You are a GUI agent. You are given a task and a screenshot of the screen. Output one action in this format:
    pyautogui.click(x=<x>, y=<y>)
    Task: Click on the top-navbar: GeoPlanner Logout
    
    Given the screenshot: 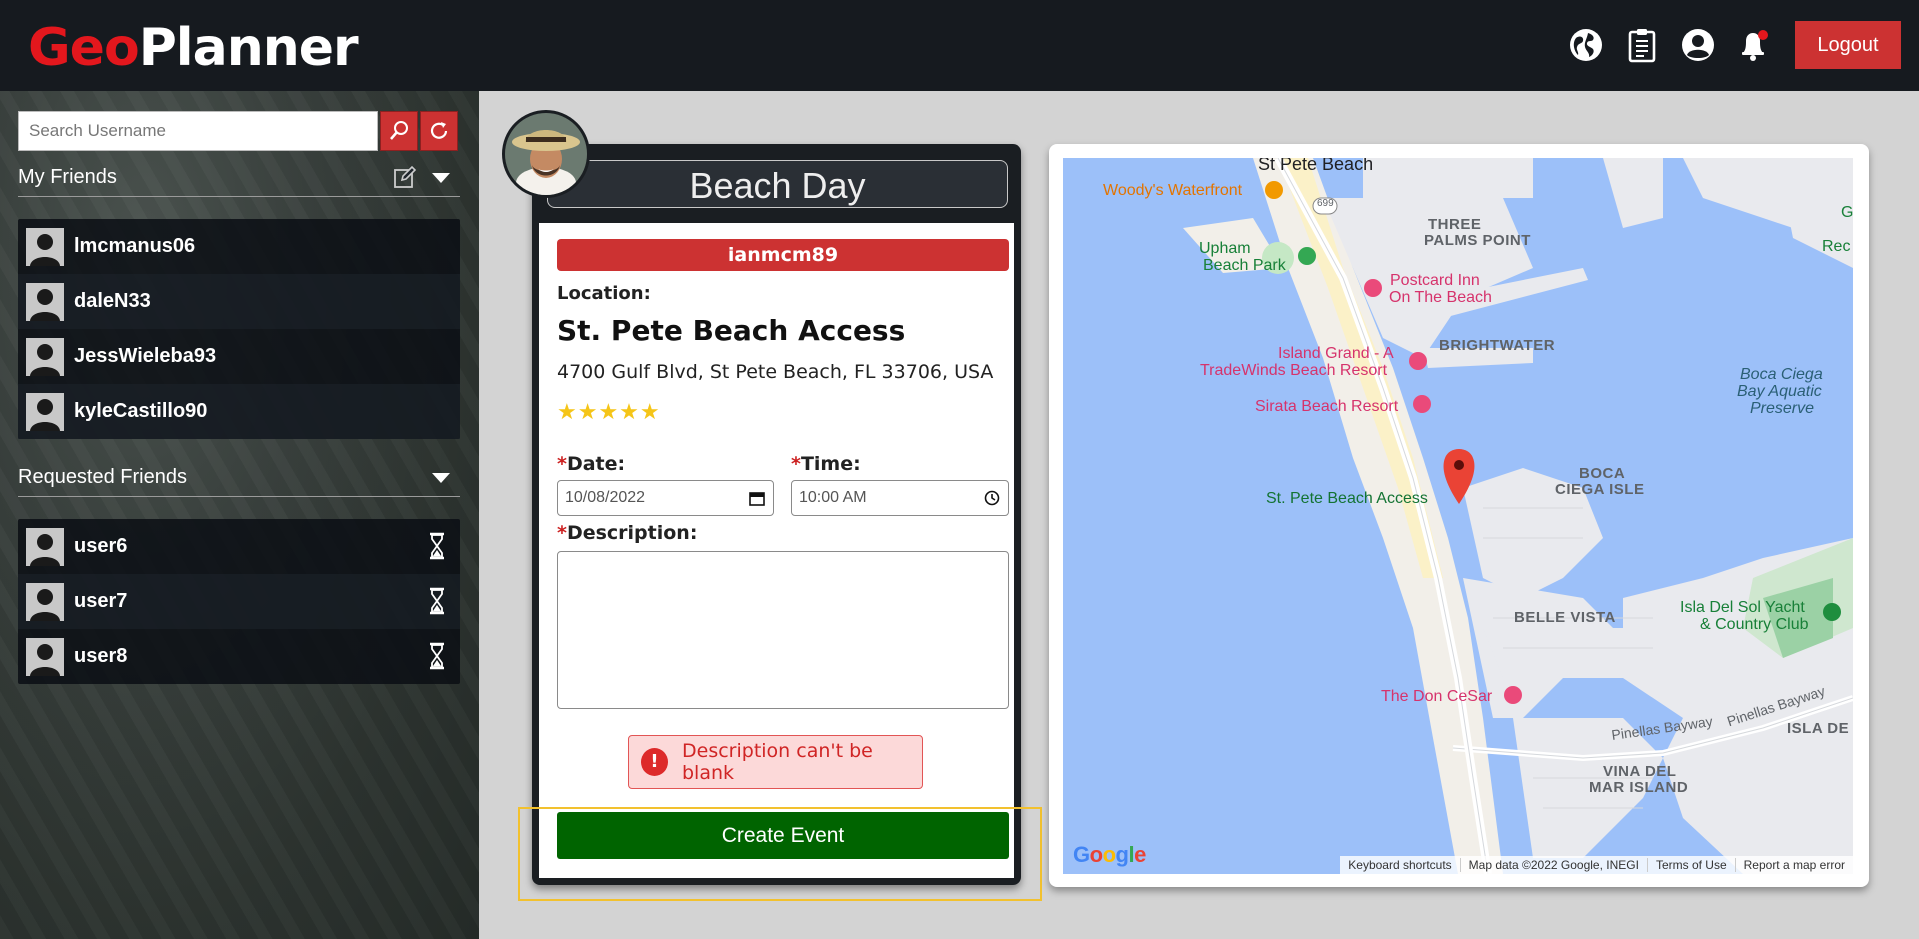 What is the action you would take?
    pyautogui.click(x=959, y=45)
    